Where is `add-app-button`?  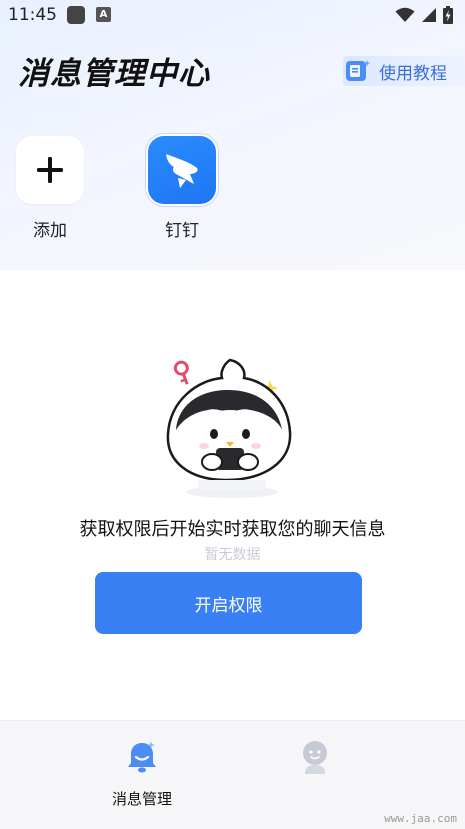 add-app-button is located at coordinates (50, 170).